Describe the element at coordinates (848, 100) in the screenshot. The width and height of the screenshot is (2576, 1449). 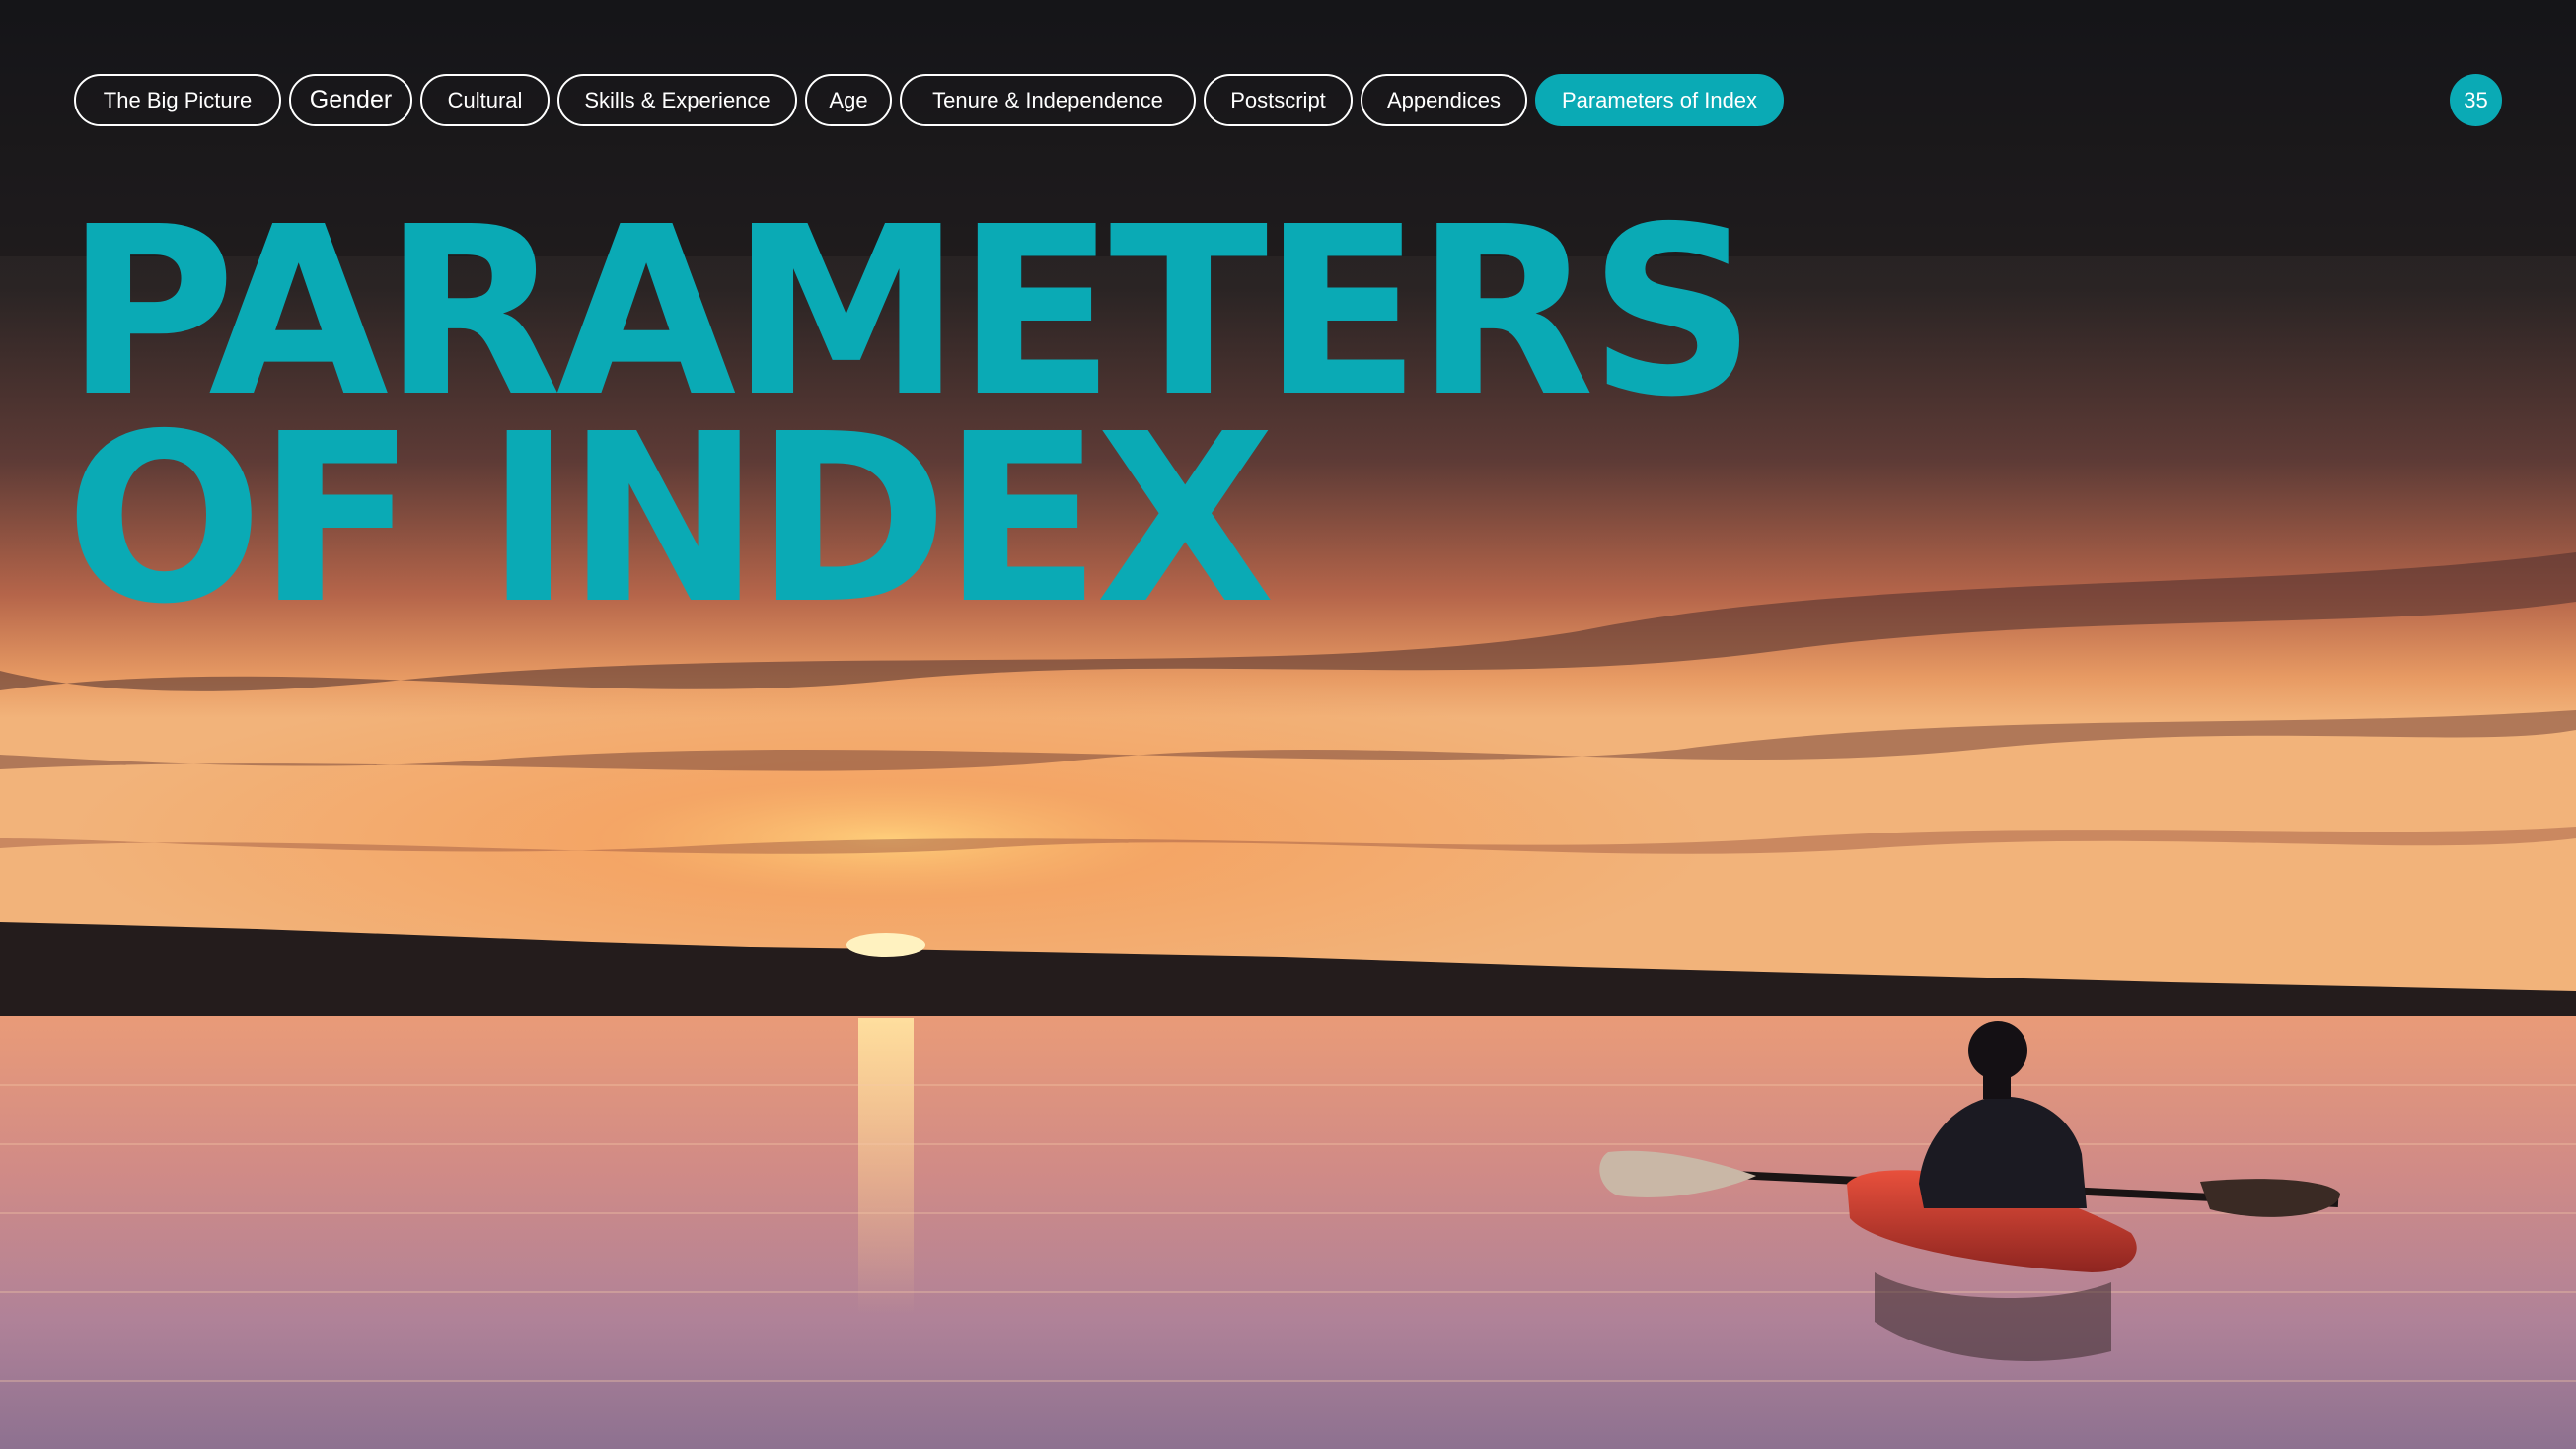
I see `nav-tab-age: Age` at that location.